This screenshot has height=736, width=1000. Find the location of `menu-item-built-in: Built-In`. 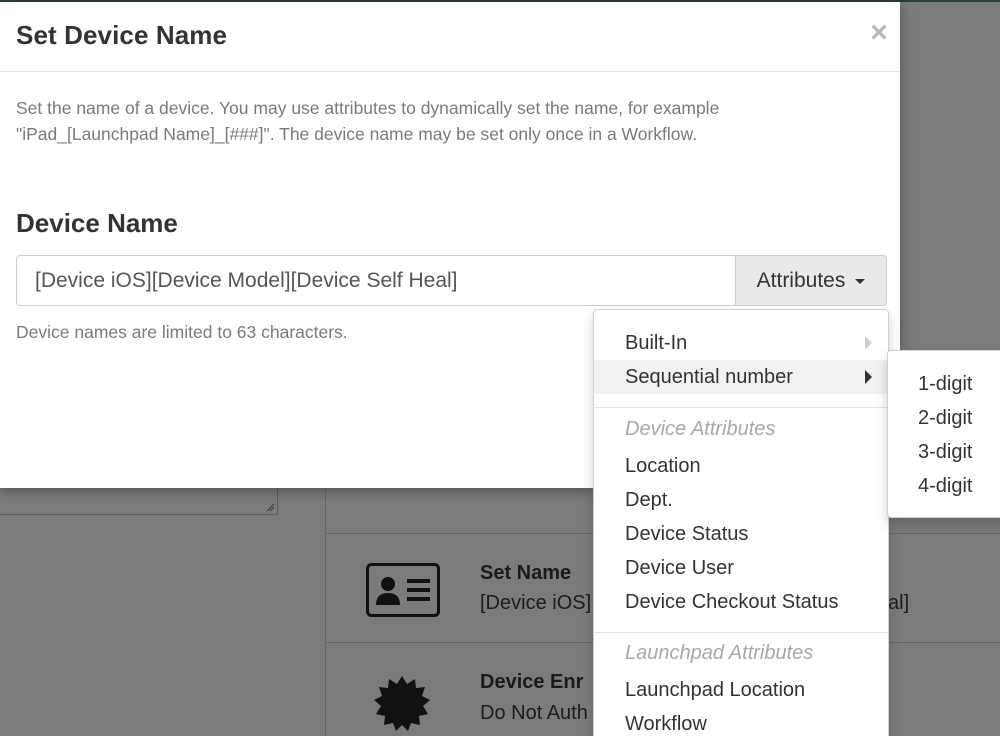

menu-item-built-in: Built-In is located at coordinates (741, 343).